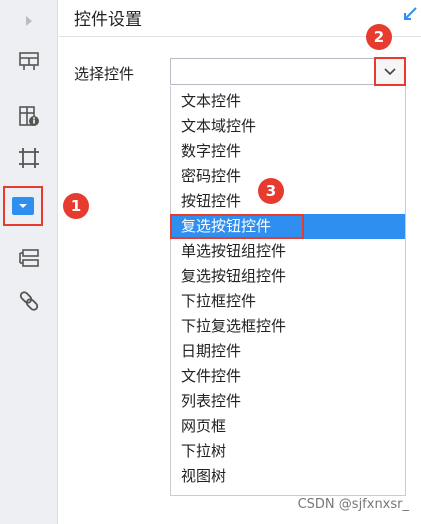  I want to click on option-textarea-control: 文本域控件, so click(288, 126).